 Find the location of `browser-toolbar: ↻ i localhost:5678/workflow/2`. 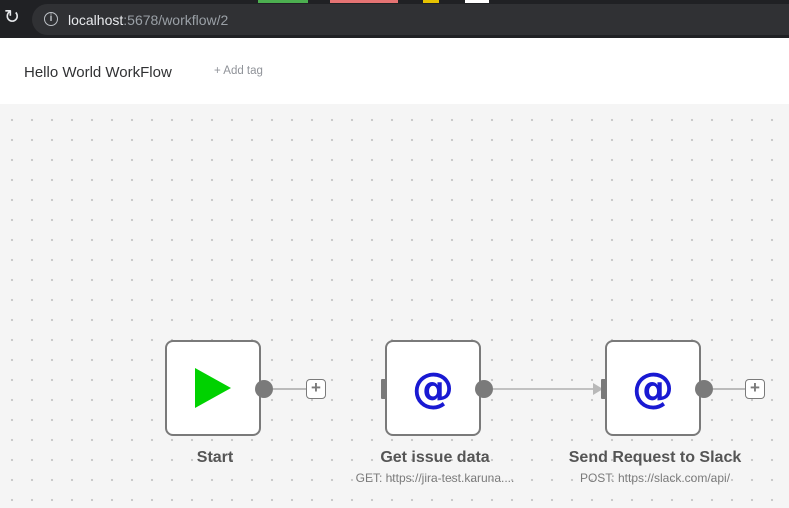

browser-toolbar: ↻ i localhost:5678/workflow/2 is located at coordinates (394, 19).